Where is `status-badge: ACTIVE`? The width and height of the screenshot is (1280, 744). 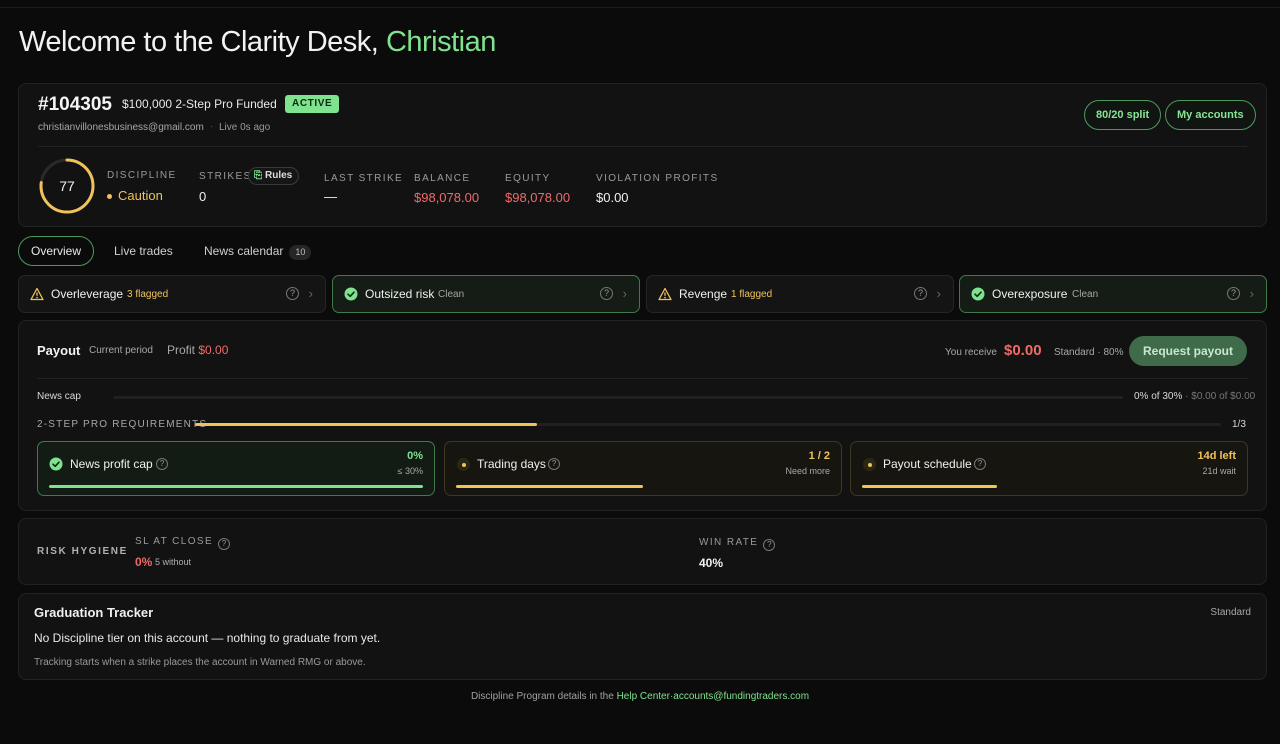
status-badge: ACTIVE is located at coordinates (312, 104).